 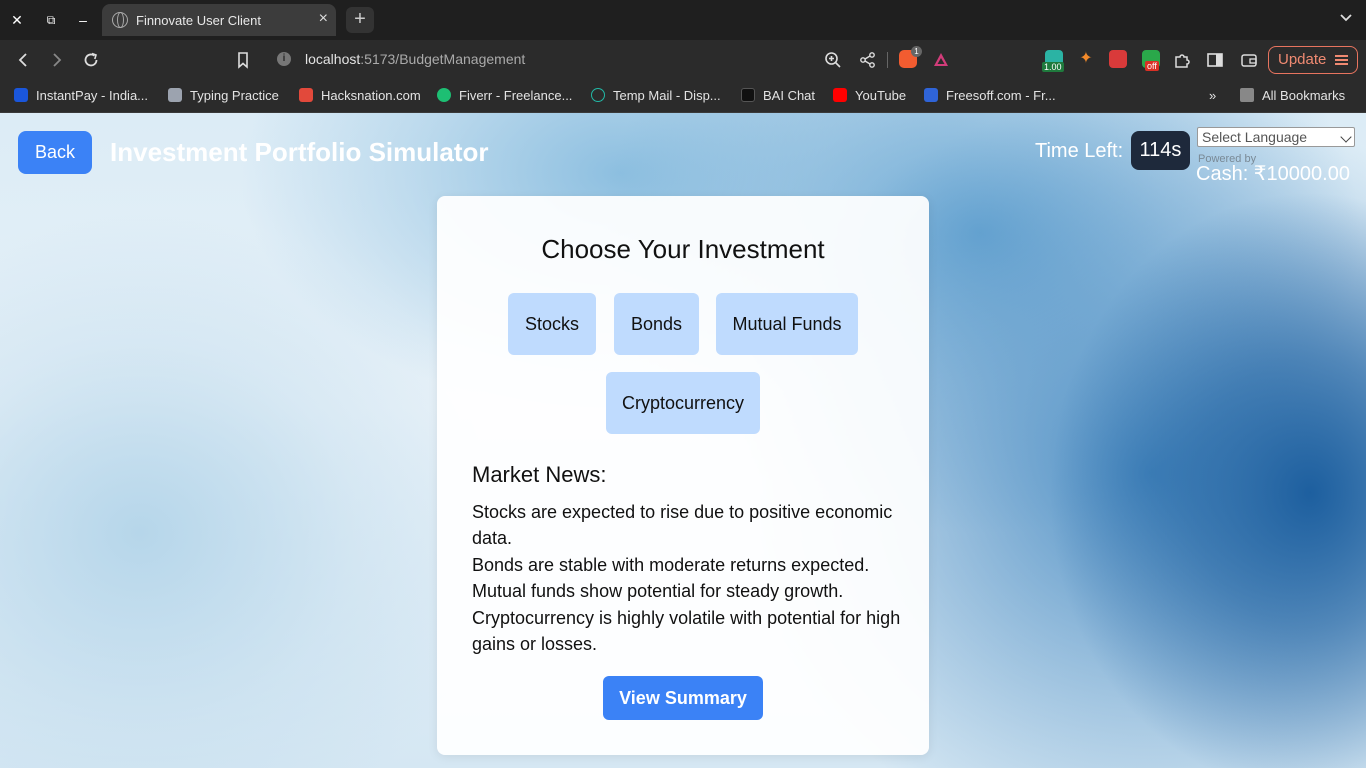 I want to click on bookmark-label: Hacksnation.com, so click(x=371, y=95).